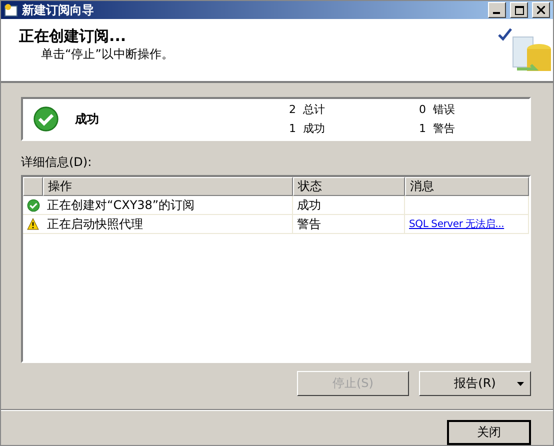 The width and height of the screenshot is (554, 446). I want to click on window-title: 新建订阅向导, so click(58, 10).